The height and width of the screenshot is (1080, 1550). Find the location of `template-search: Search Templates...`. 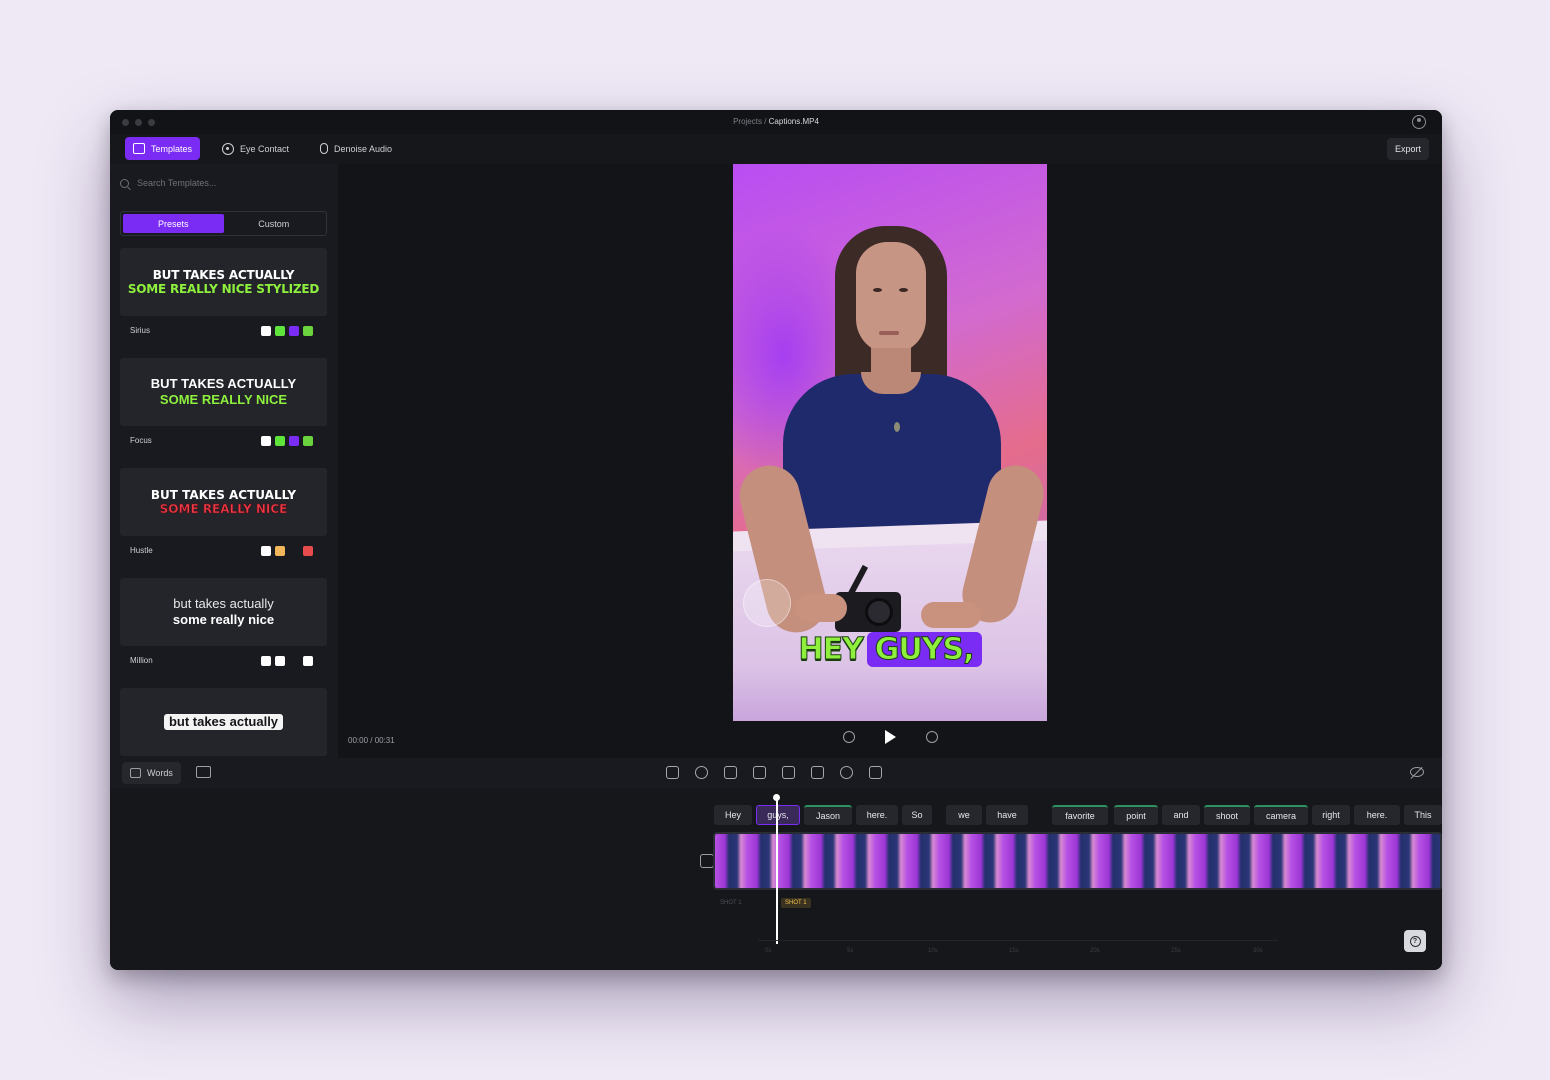

template-search: Search Templates... is located at coordinates (224, 183).